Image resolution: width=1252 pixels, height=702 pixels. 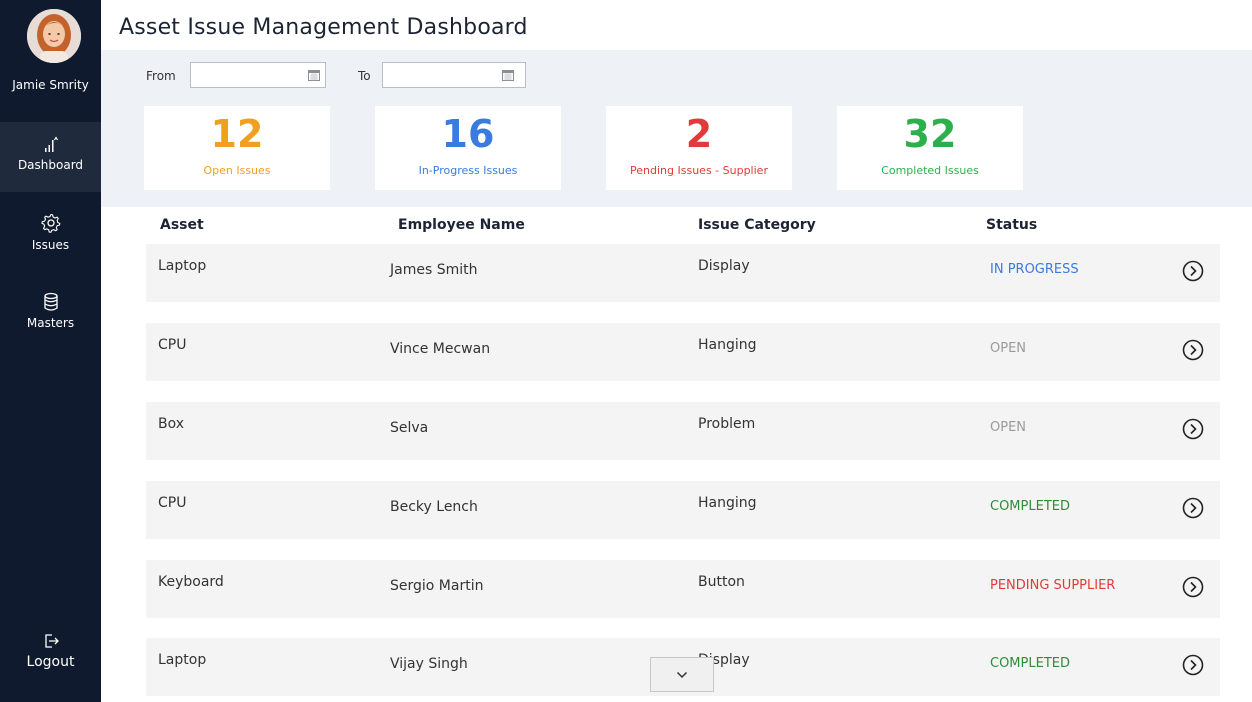 What do you see at coordinates (50, 662) in the screenshot?
I see `logout-label: Logout` at bounding box center [50, 662].